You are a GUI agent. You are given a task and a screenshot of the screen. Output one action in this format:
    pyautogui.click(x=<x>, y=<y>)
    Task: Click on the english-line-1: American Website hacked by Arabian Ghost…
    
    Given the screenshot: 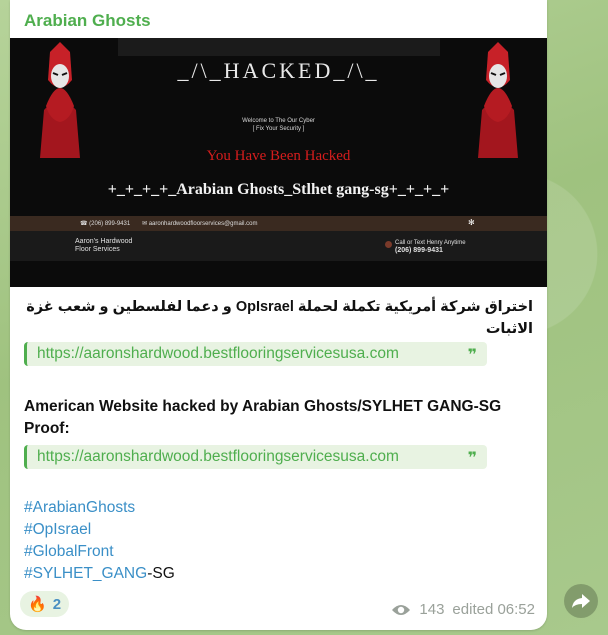 What is the action you would take?
    pyautogui.click(x=263, y=406)
    